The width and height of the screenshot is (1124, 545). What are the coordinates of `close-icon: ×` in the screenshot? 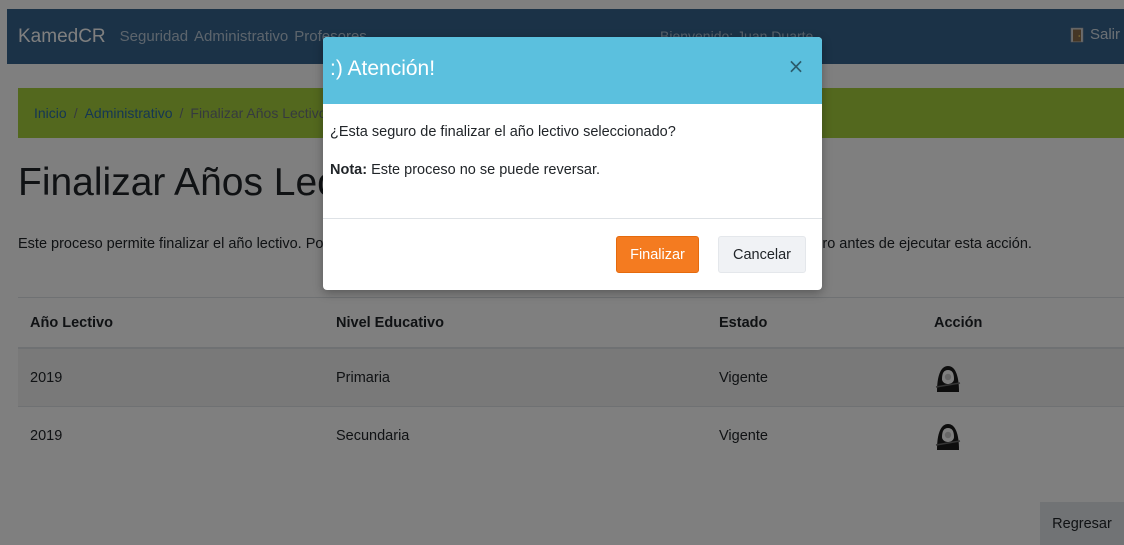 It's located at (796, 66).